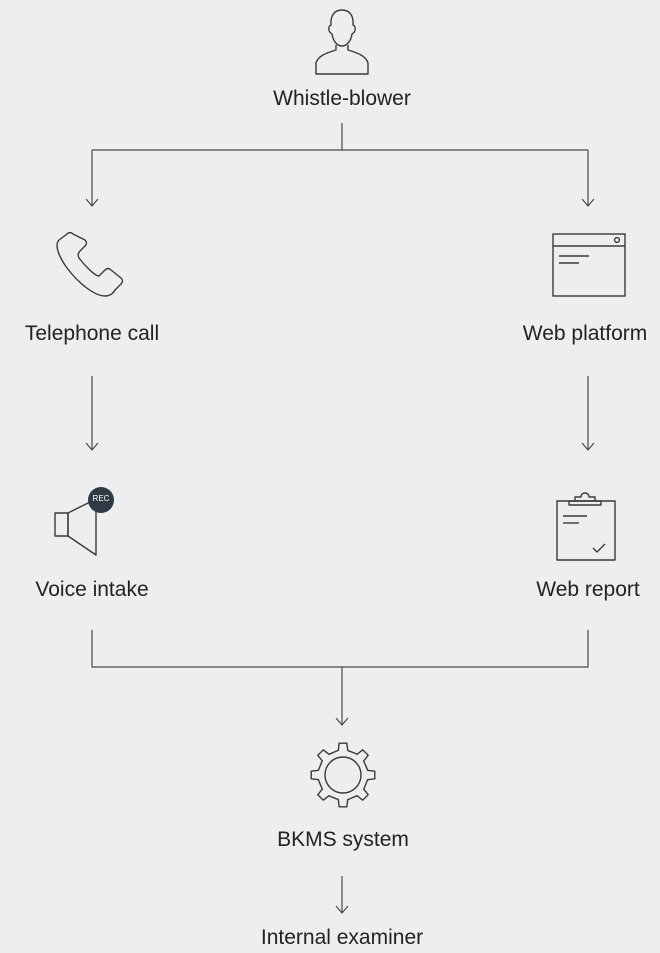 The height and width of the screenshot is (953, 660). What do you see at coordinates (101, 498) in the screenshot?
I see `rec-badge-label: REC` at bounding box center [101, 498].